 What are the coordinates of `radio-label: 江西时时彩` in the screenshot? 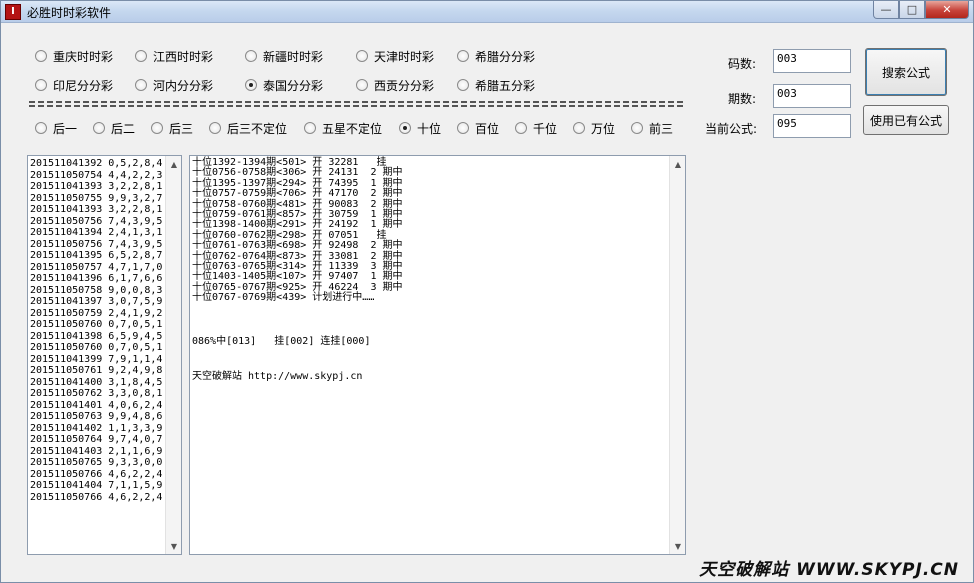 It's located at (183, 56).